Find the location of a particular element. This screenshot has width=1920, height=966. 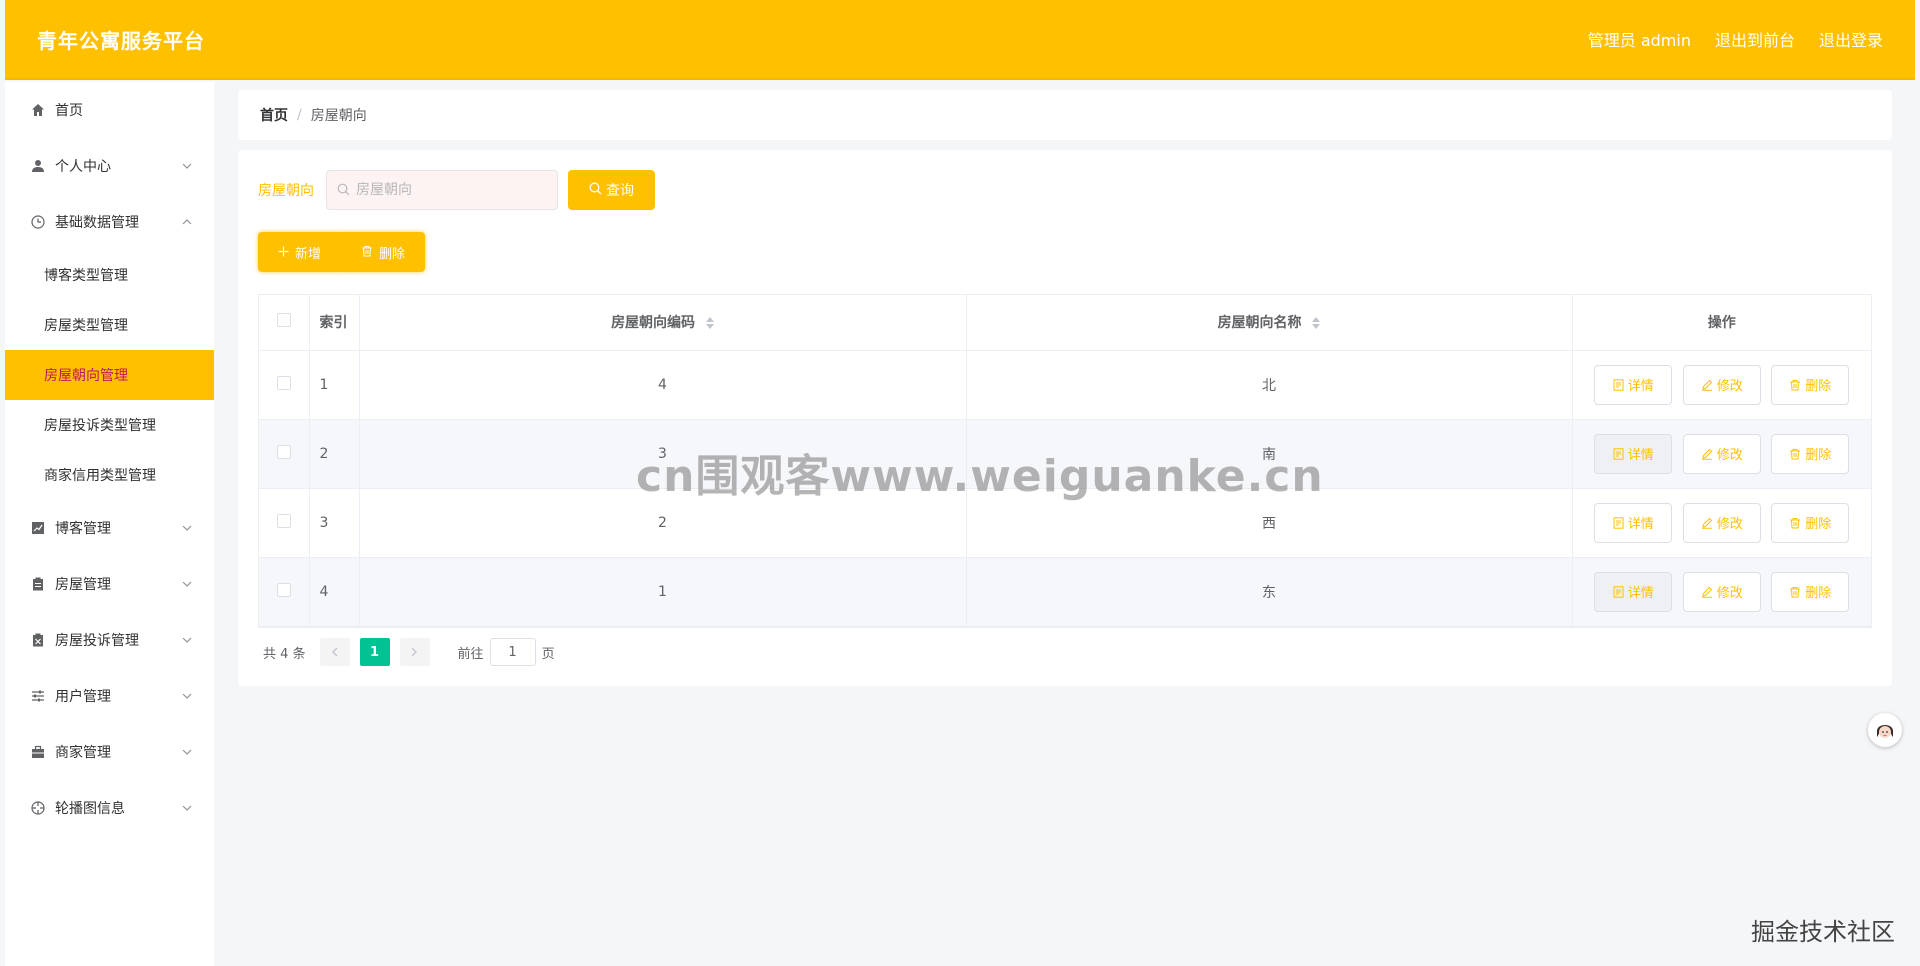

floating-assistant-avatar is located at coordinates (1885, 730).